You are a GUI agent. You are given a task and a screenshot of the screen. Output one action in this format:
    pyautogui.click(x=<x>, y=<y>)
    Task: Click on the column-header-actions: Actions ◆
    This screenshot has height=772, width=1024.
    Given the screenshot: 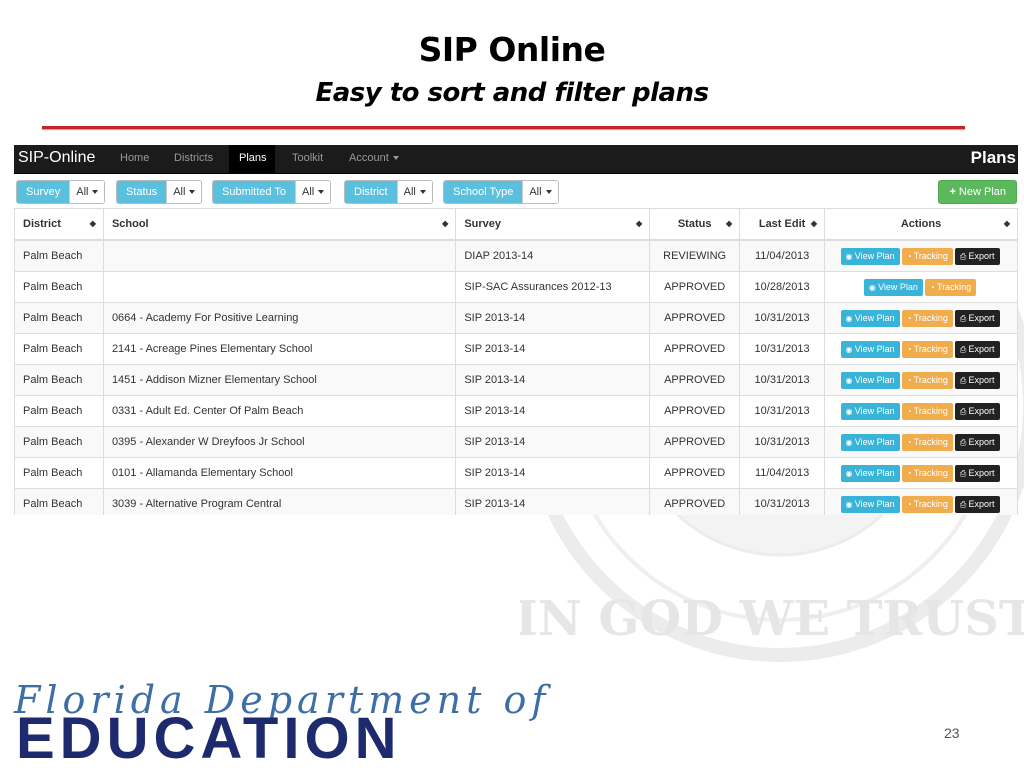 What is the action you would take?
    pyautogui.click(x=921, y=224)
    